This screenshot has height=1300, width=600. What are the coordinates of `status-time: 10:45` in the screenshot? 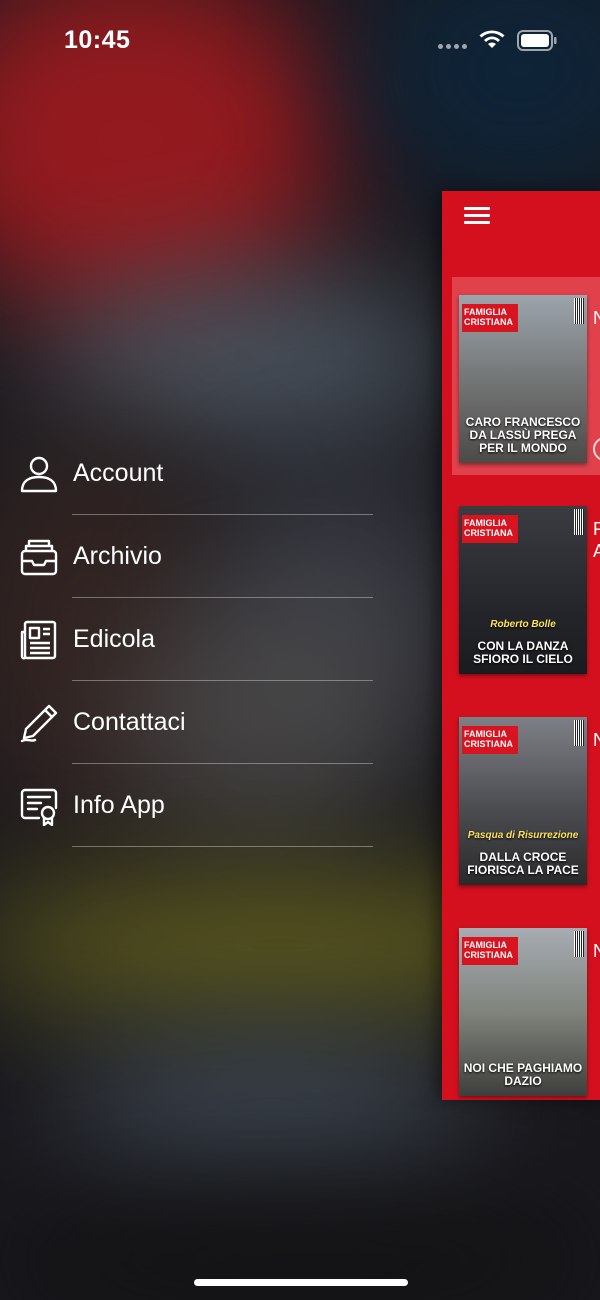 It's located at (97, 40).